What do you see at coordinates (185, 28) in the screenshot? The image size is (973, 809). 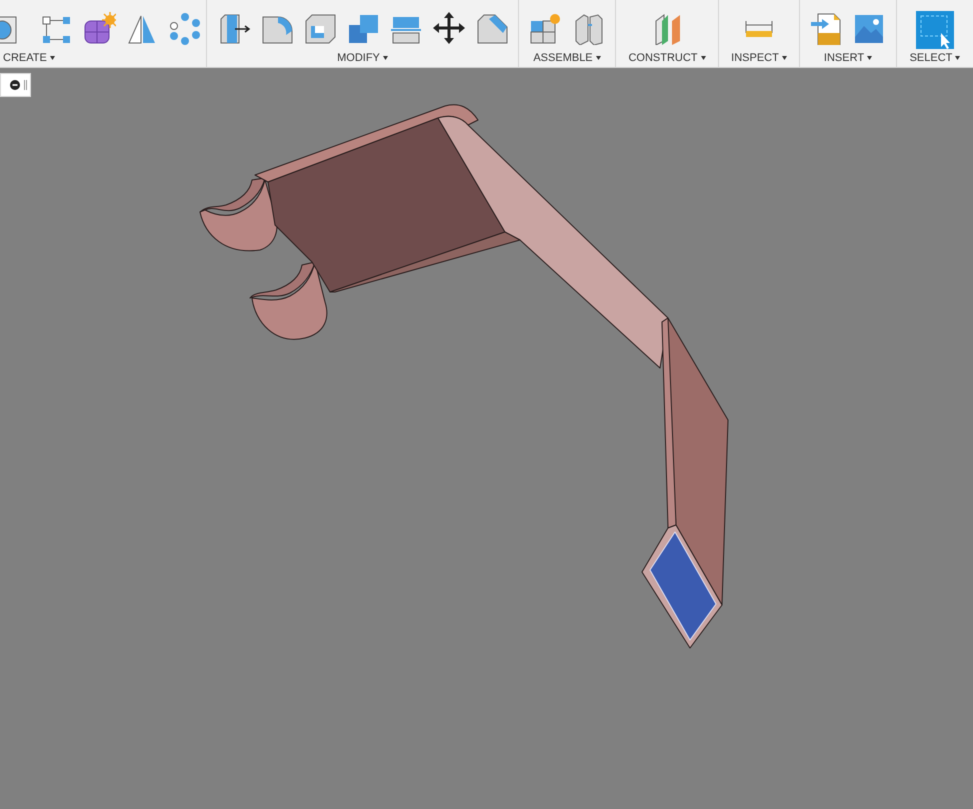 I see `circular-pattern-icon` at bounding box center [185, 28].